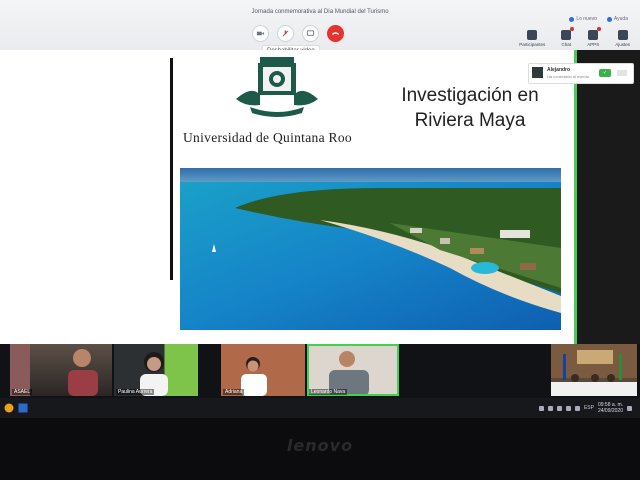 The height and width of the screenshot is (480, 640). I want to click on apps-button: APPS, so click(594, 37).